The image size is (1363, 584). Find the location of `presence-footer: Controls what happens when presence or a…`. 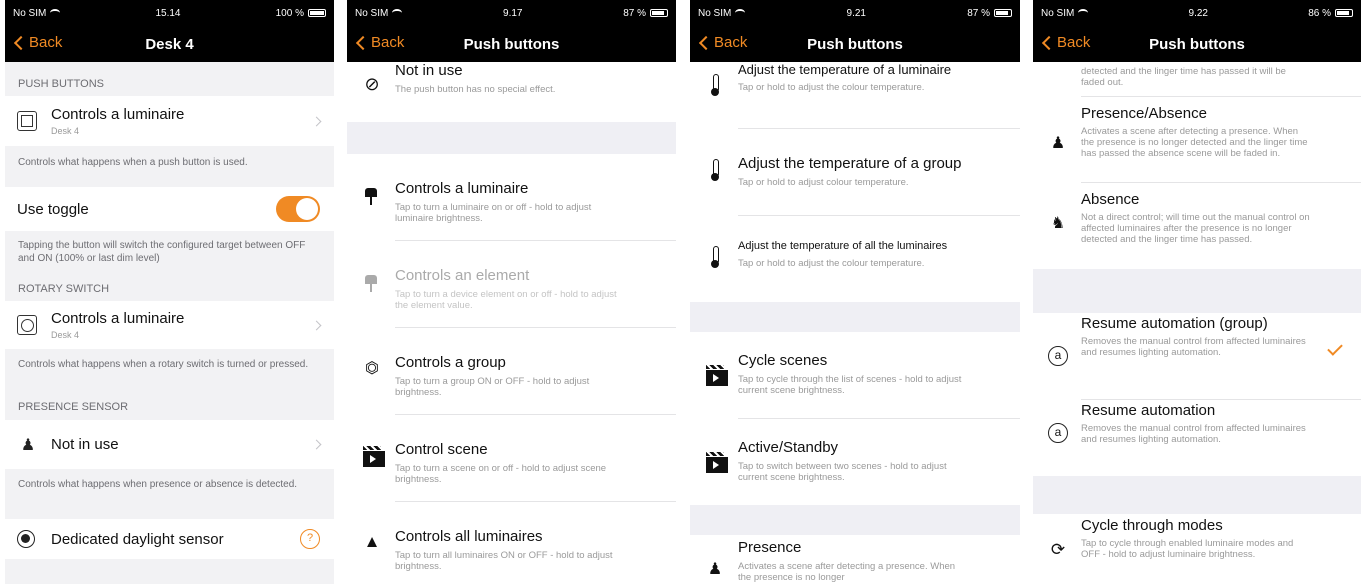

presence-footer: Controls what happens when presence or a… is located at coordinates (169, 494).